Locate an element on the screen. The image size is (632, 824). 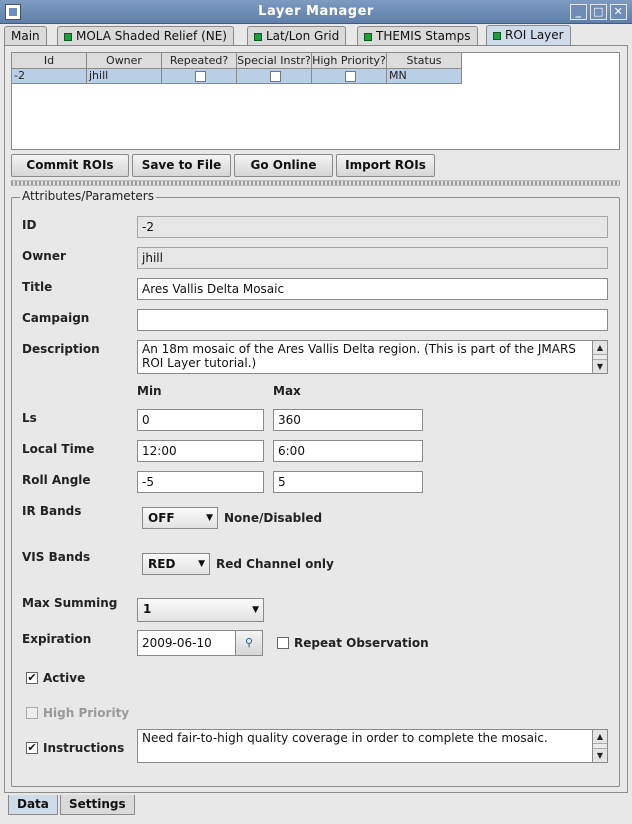
title-field: Ares Vallis Delta Mosaic is located at coordinates (372, 289).